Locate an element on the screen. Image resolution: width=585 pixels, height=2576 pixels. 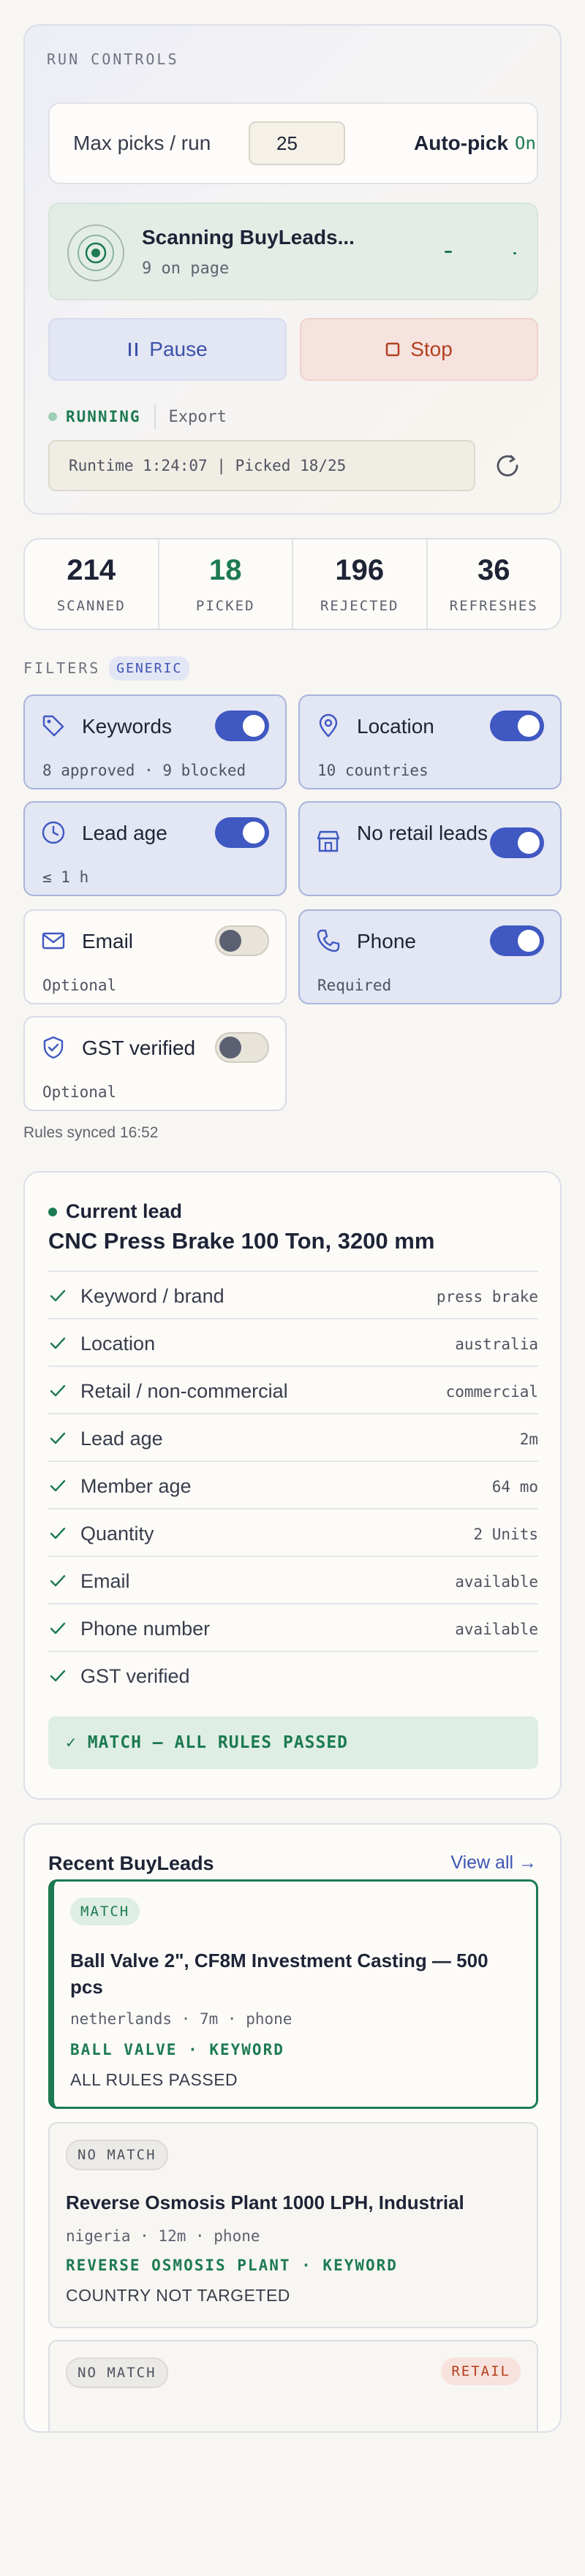
stat-label: REFRESHES is located at coordinates (493, 606).